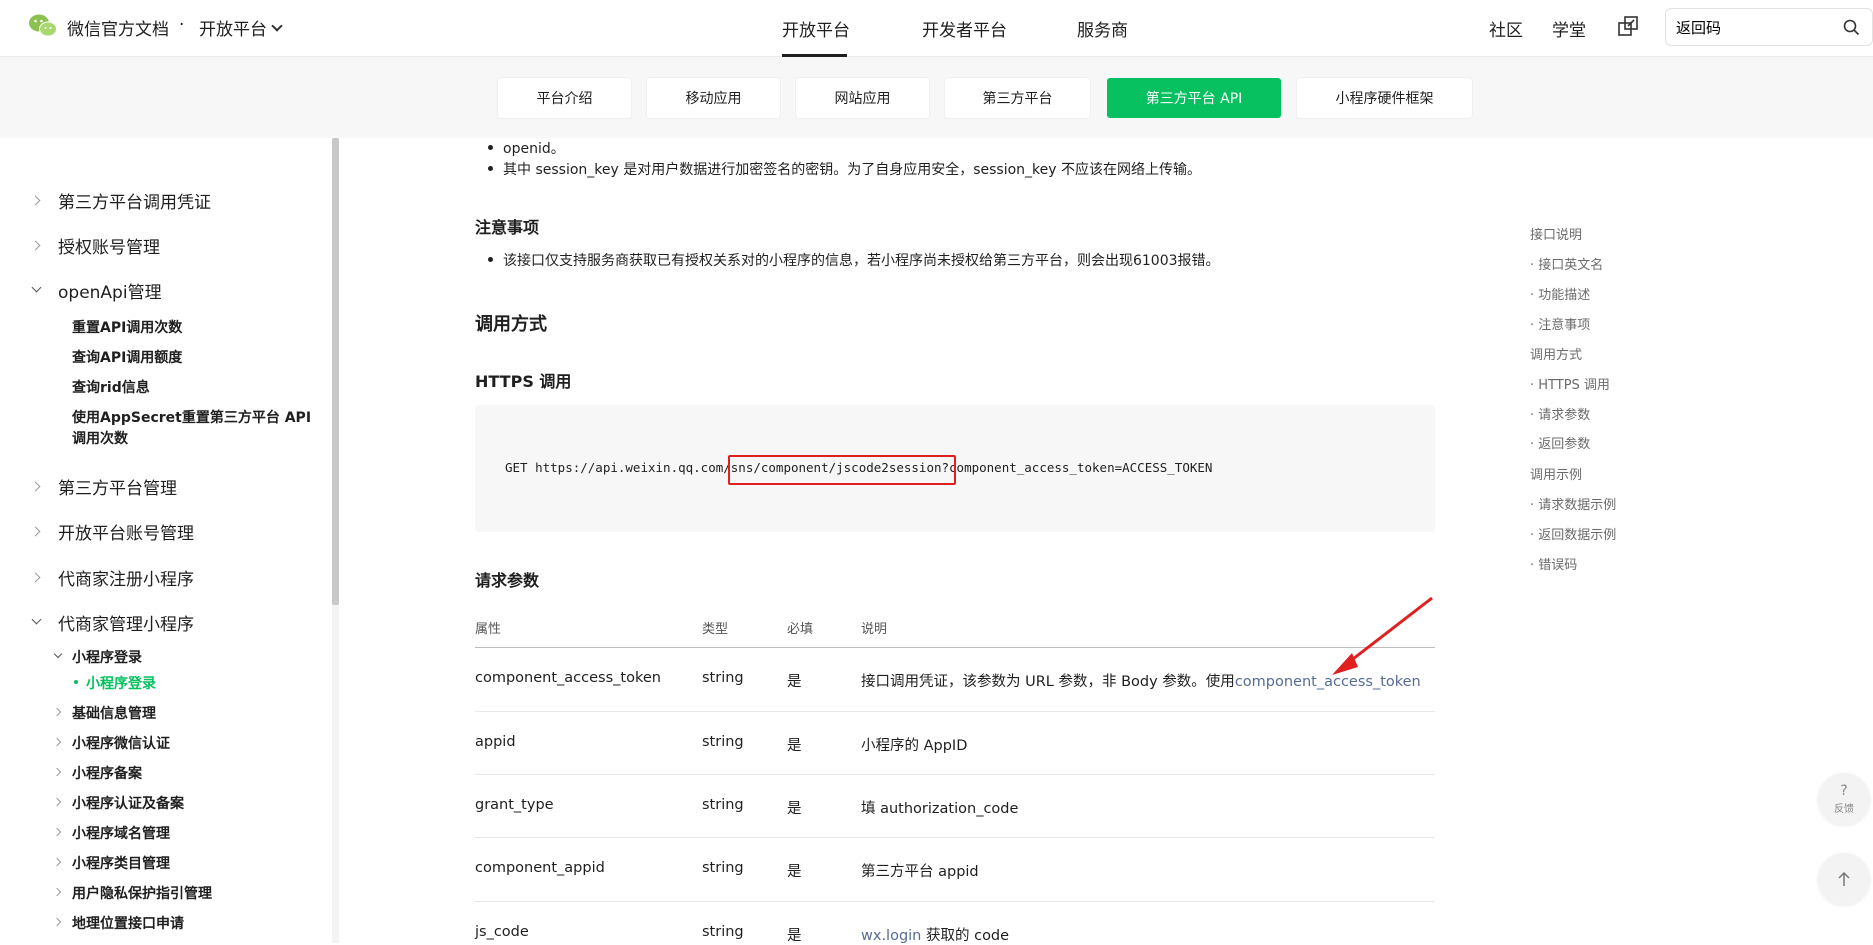 The width and height of the screenshot is (1873, 945). I want to click on toc-item-response-example: · 返回数据示例, so click(1573, 533).